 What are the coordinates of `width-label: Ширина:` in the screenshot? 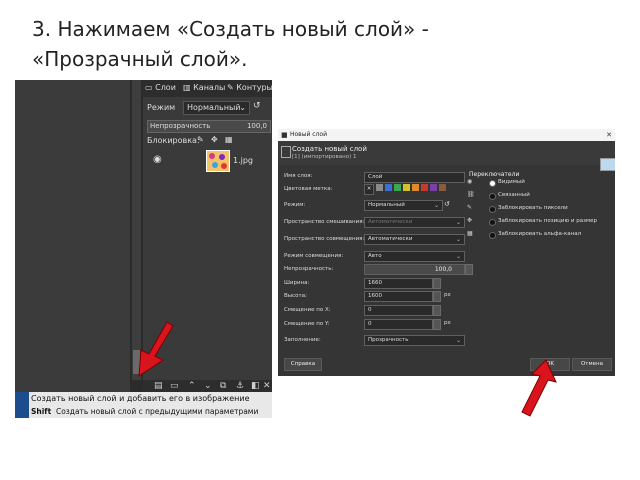 It's located at (297, 283).